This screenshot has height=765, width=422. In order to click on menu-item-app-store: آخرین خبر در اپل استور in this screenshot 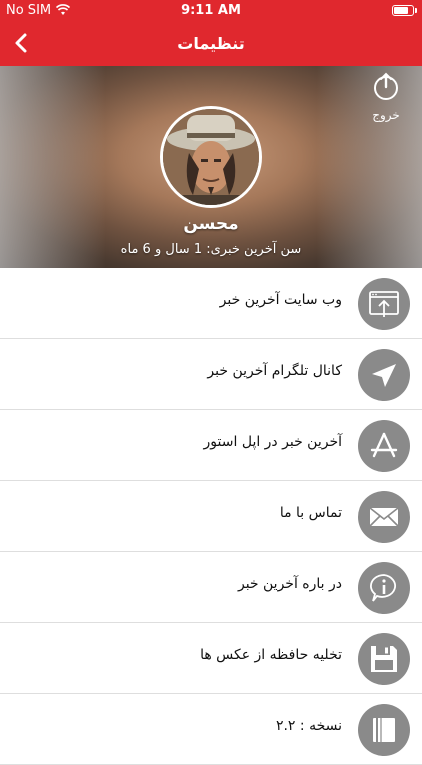, I will do `click(211, 445)`.